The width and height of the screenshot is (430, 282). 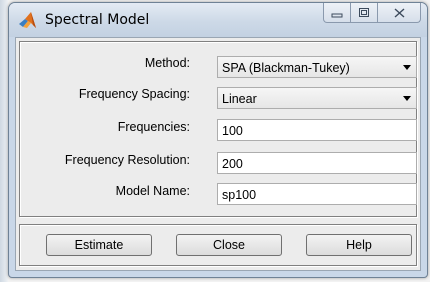 What do you see at coordinates (134, 94) in the screenshot?
I see `frequency-spacing-label: Frequency Spacing:` at bounding box center [134, 94].